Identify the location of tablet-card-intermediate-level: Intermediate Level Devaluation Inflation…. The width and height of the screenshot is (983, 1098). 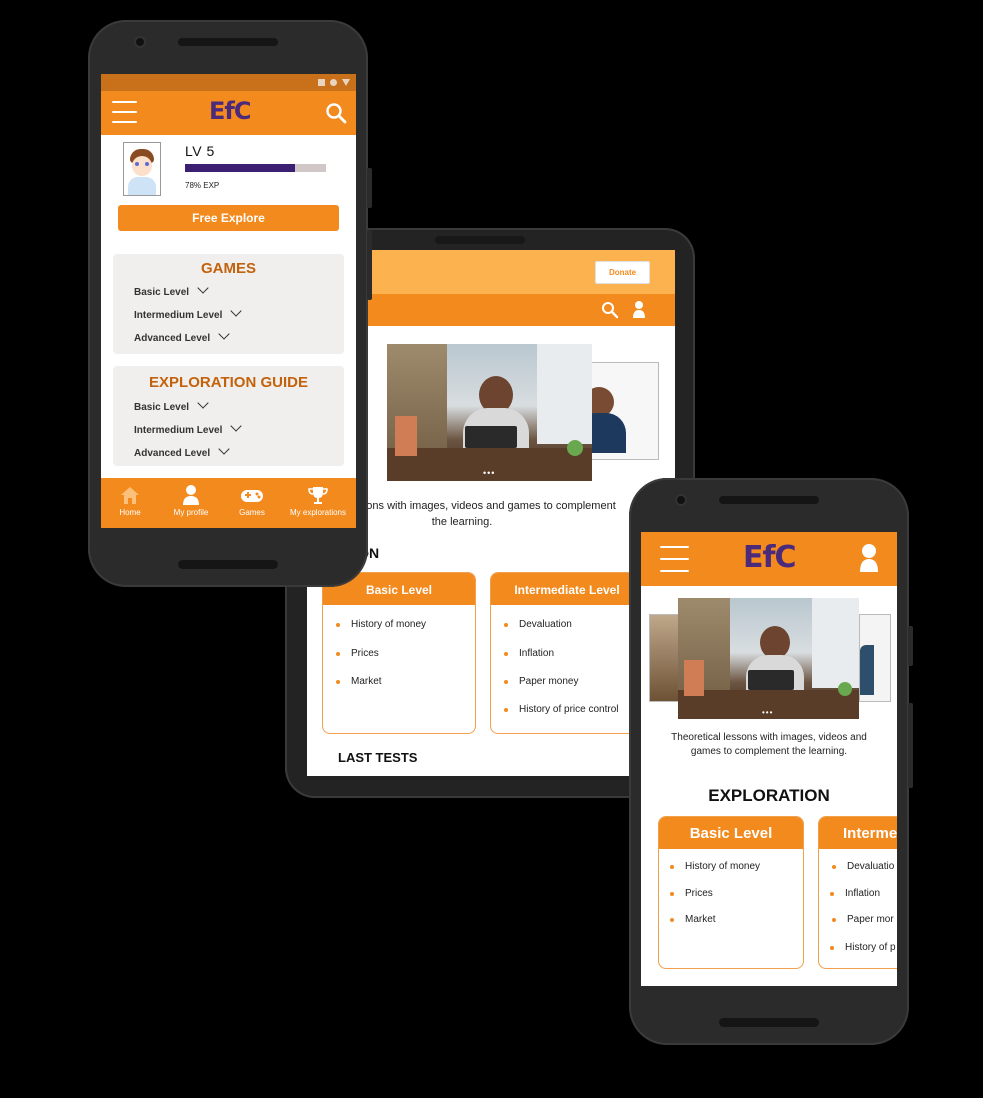
(567, 653).